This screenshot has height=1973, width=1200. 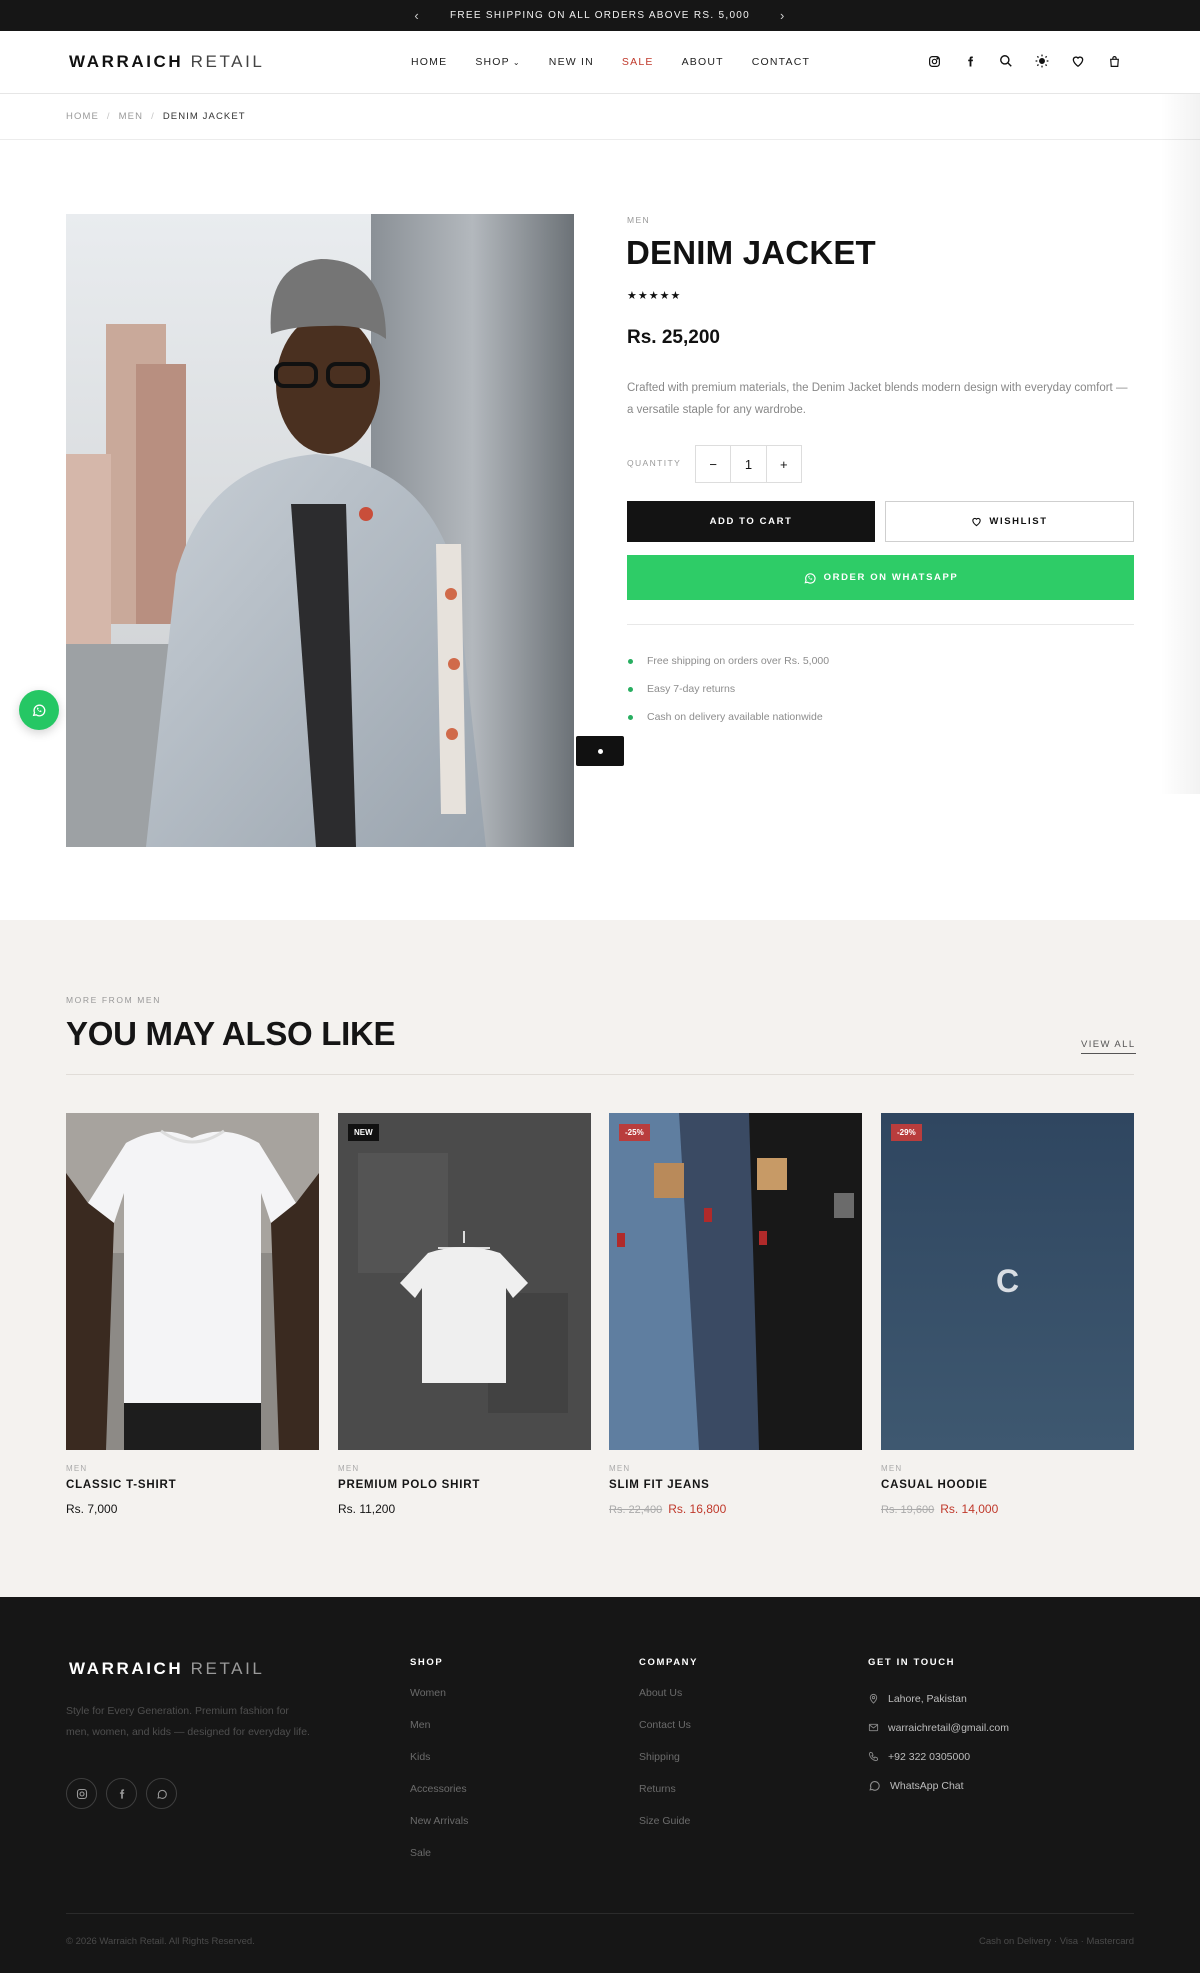 What do you see at coordinates (969, 1509) in the screenshot?
I see `price-sale: Rs. 14,000` at bounding box center [969, 1509].